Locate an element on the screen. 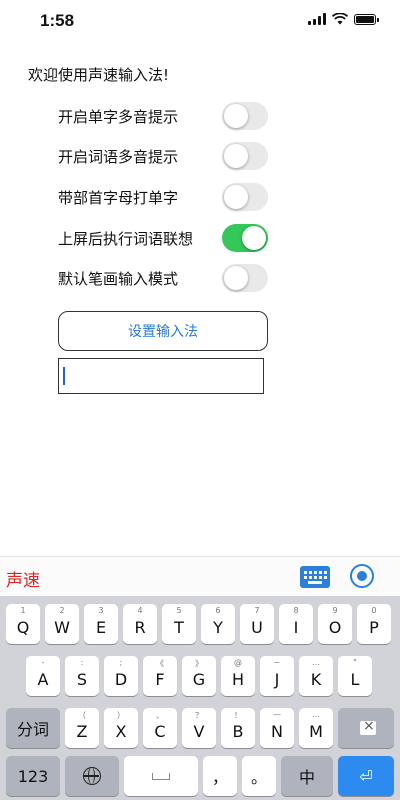  key-x: ） X is located at coordinates (121, 728).